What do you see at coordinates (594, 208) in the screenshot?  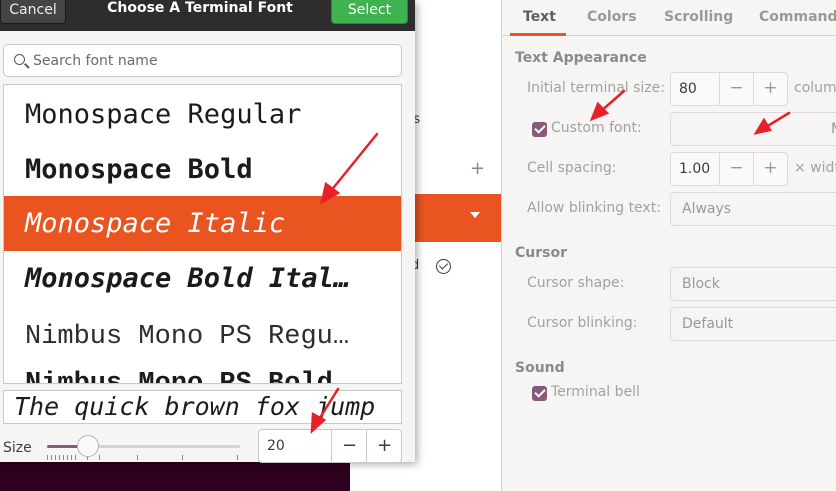 I see `blinking-text-label: Allow blinking text:` at bounding box center [594, 208].